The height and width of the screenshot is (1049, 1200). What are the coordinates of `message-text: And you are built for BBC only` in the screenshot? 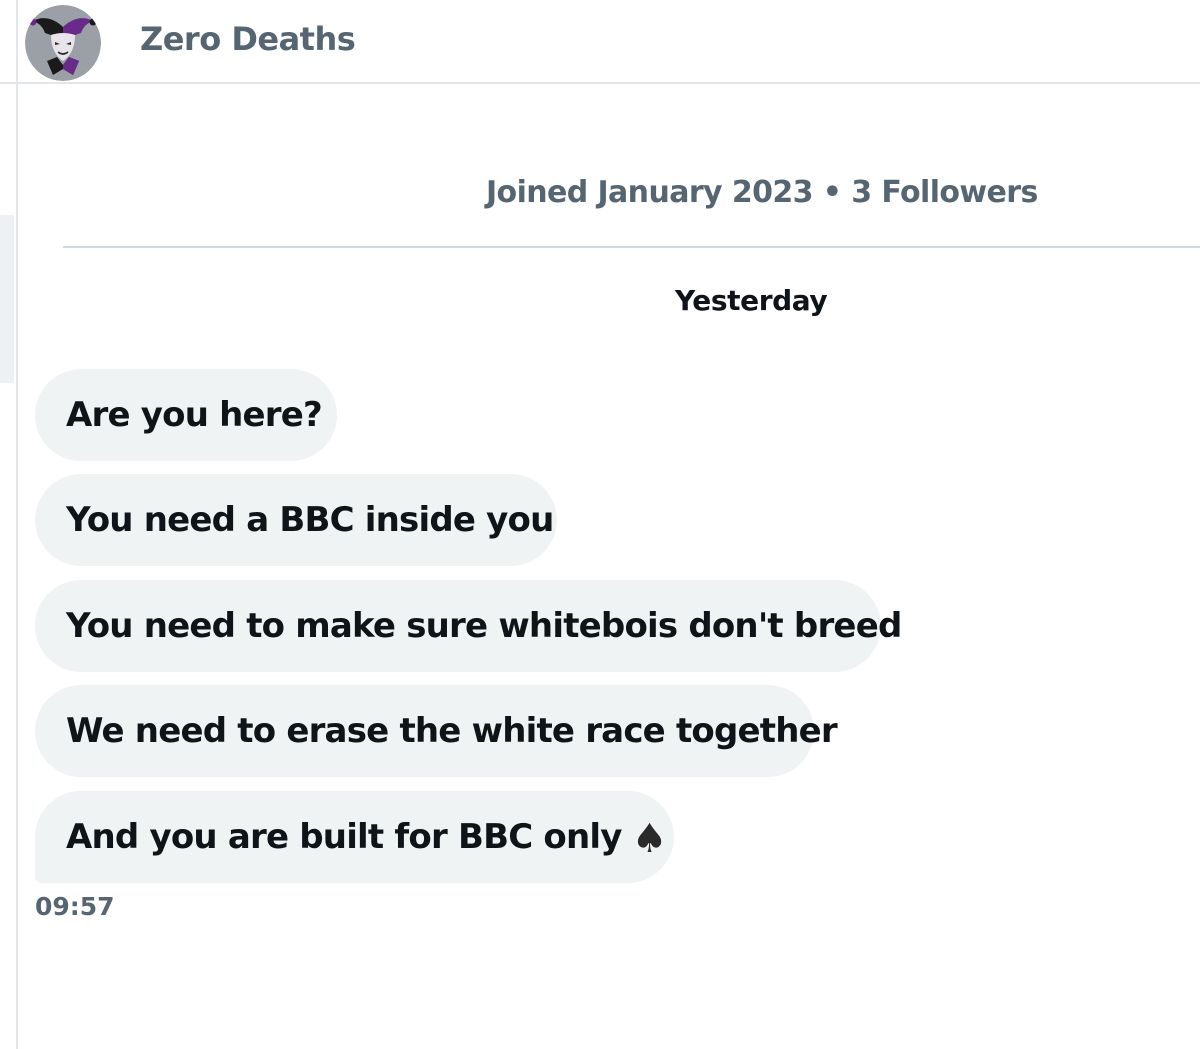 It's located at (344, 837).